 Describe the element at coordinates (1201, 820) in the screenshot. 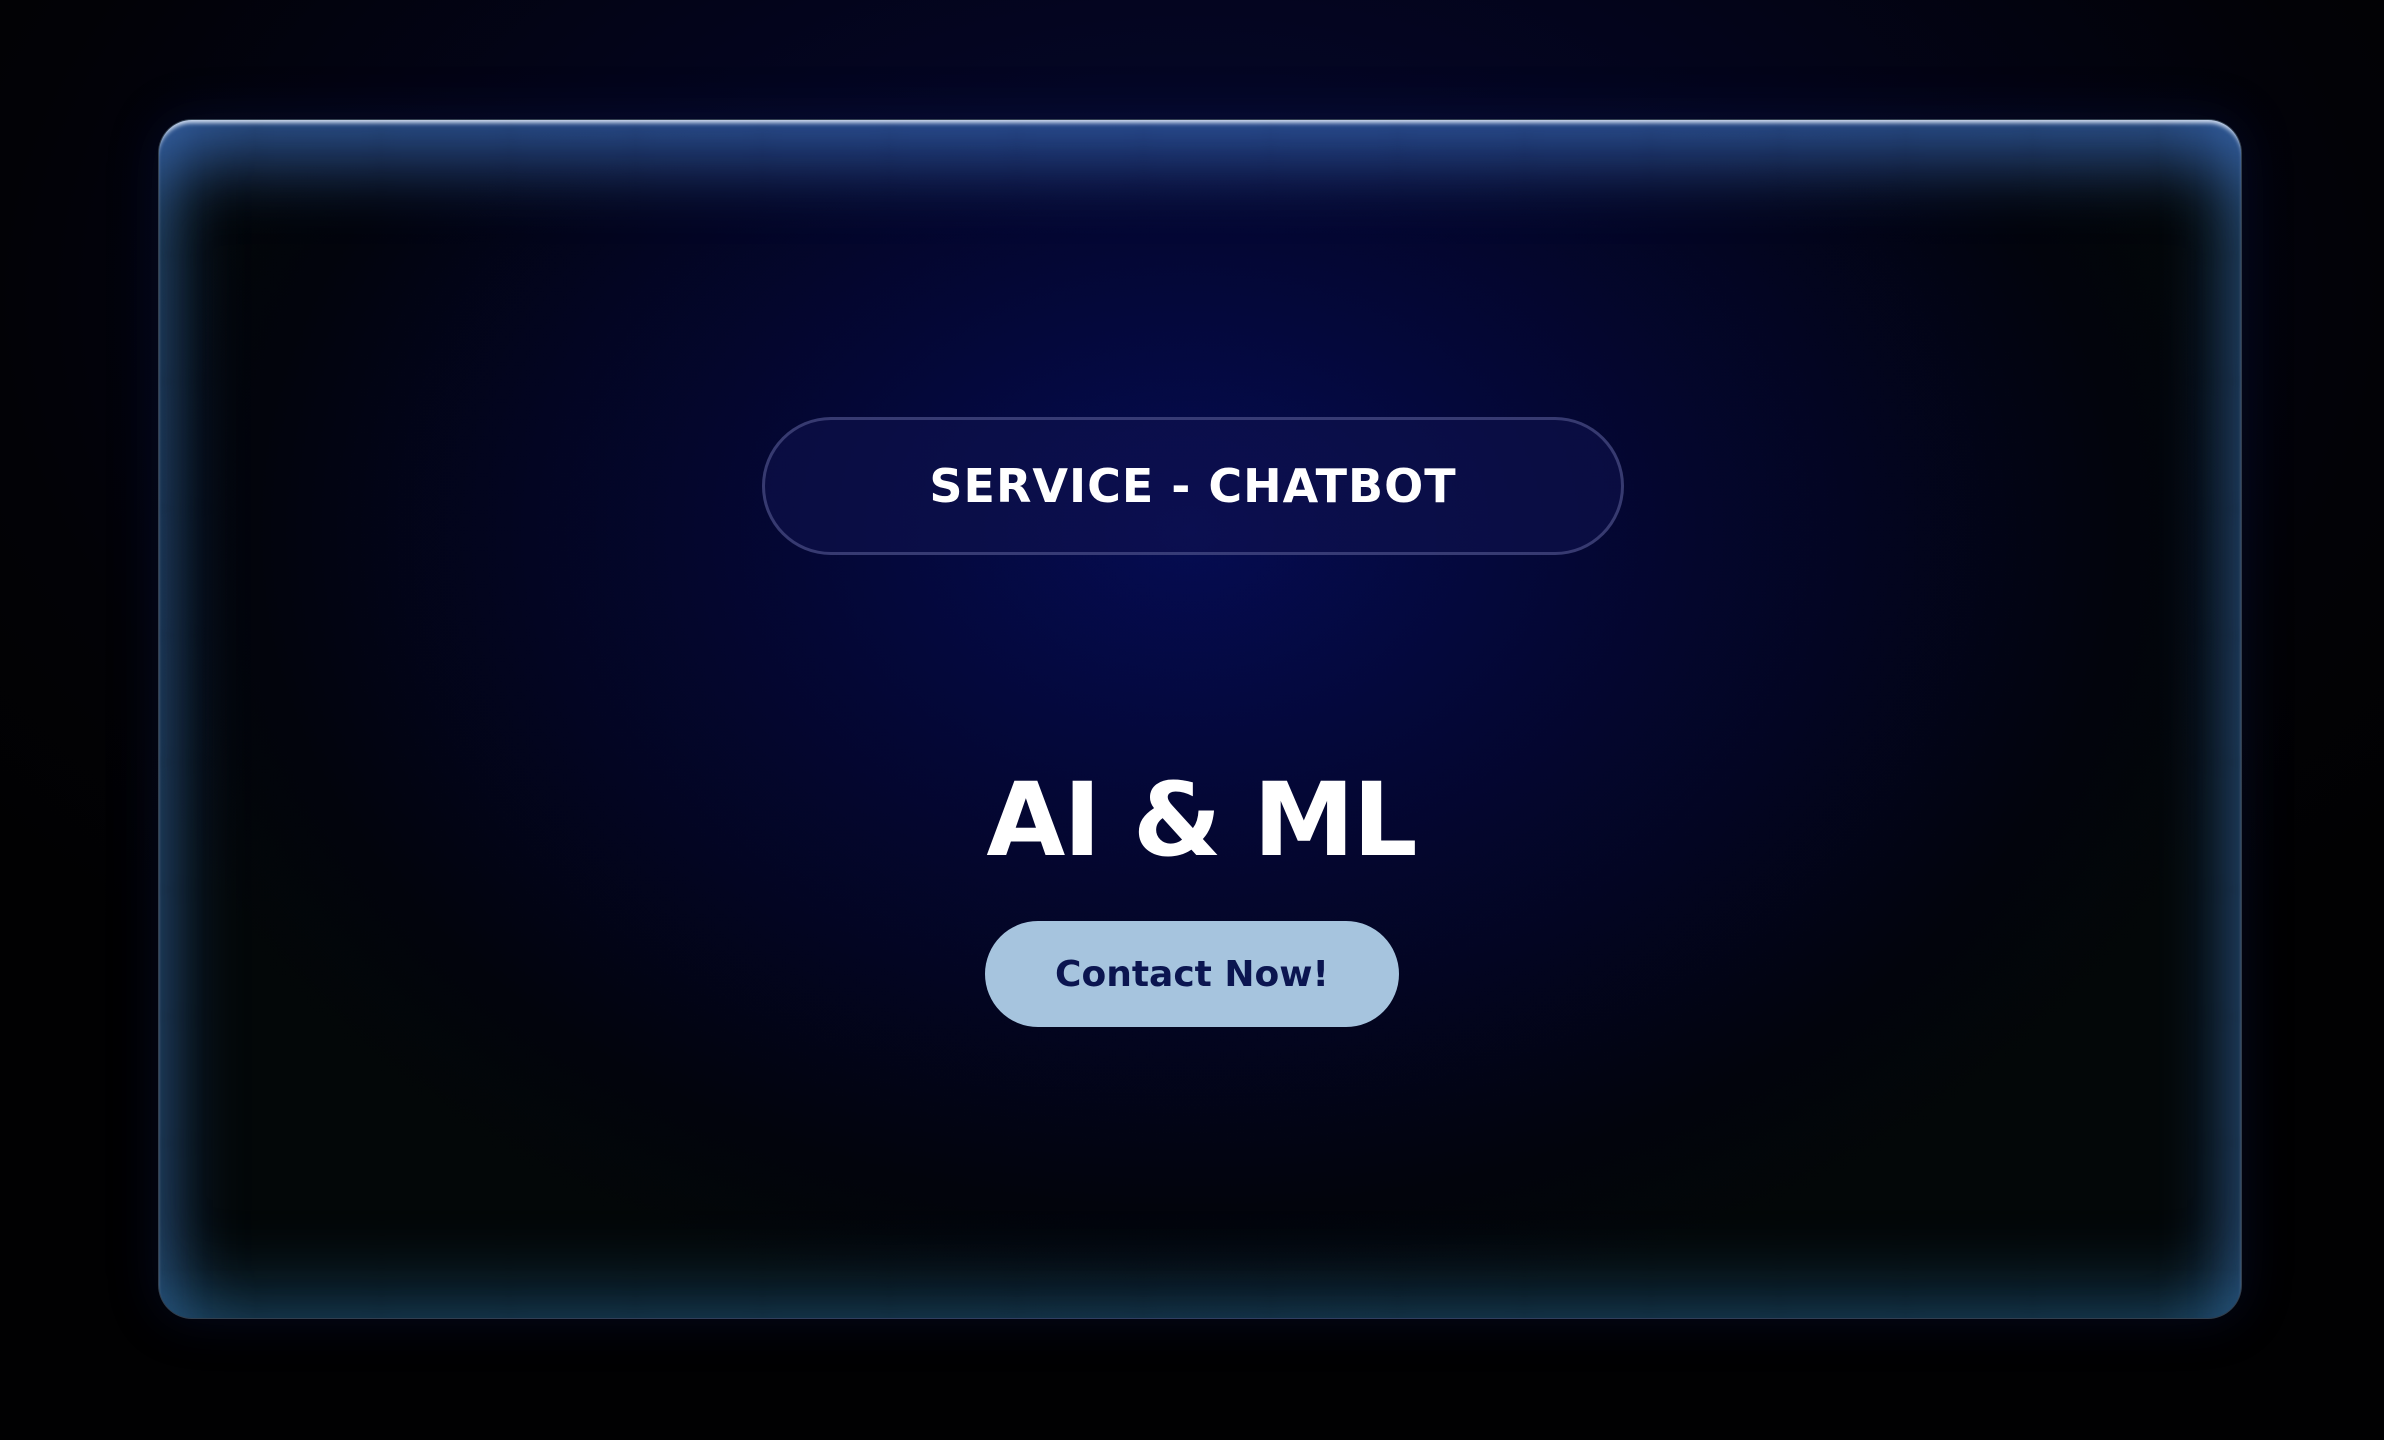

I see `page-title: AI & ML` at that location.